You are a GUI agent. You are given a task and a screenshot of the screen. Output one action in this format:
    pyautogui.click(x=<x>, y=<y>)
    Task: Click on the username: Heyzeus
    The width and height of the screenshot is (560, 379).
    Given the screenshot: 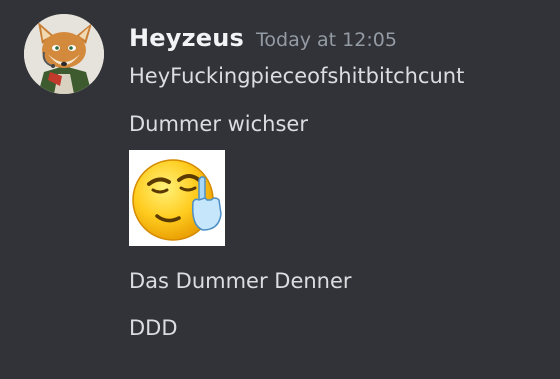 What is the action you would take?
    pyautogui.click(x=186, y=38)
    